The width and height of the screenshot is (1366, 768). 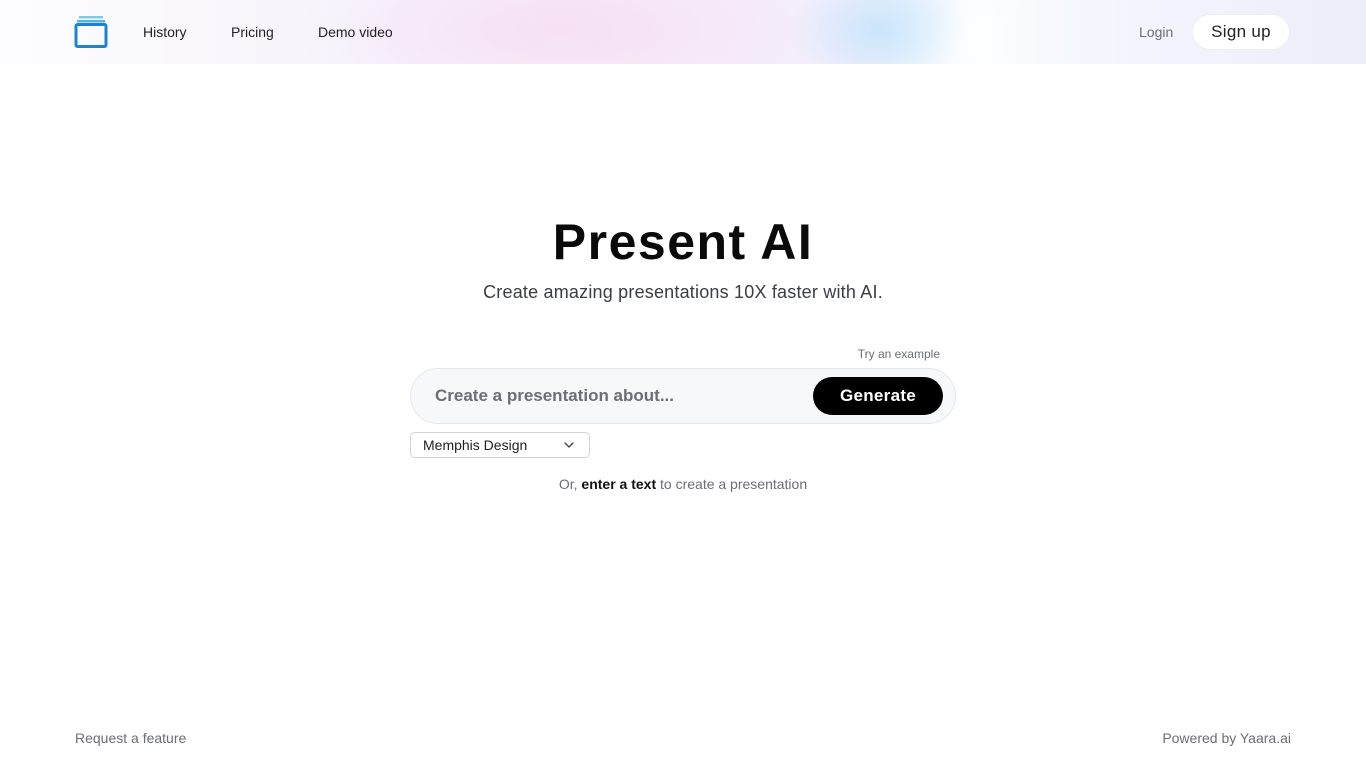 I want to click on try-example-link: Try an example, so click(x=899, y=354).